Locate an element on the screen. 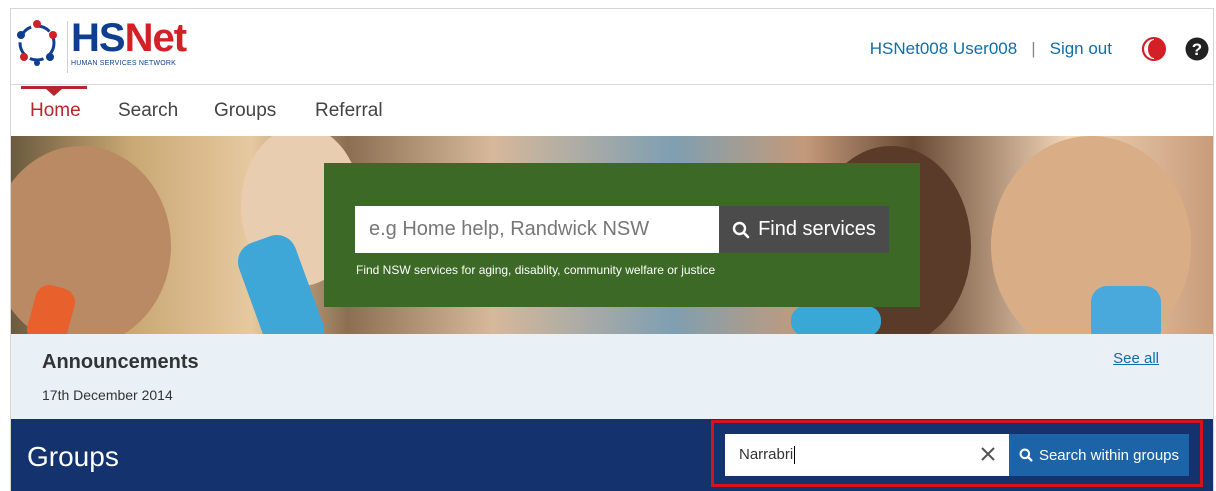  user-name-link: HSNet008 User008 is located at coordinates (943, 49).